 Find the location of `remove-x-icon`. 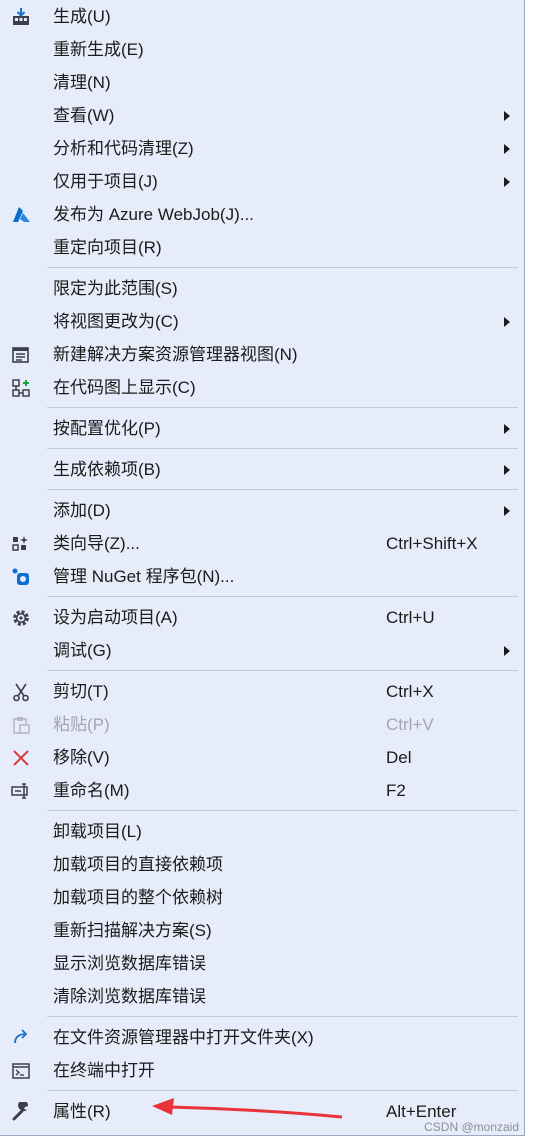

remove-x-icon is located at coordinates (21, 758).